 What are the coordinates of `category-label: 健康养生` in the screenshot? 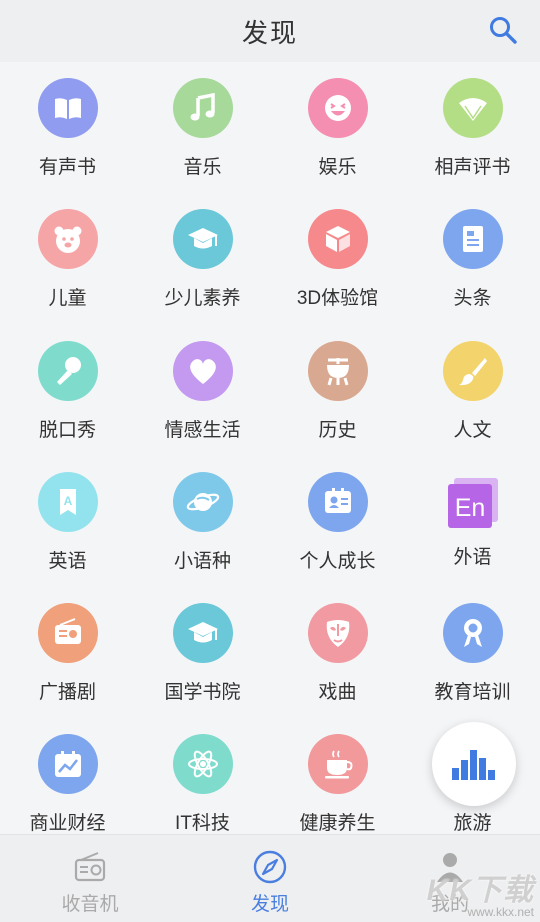 It's located at (337, 823).